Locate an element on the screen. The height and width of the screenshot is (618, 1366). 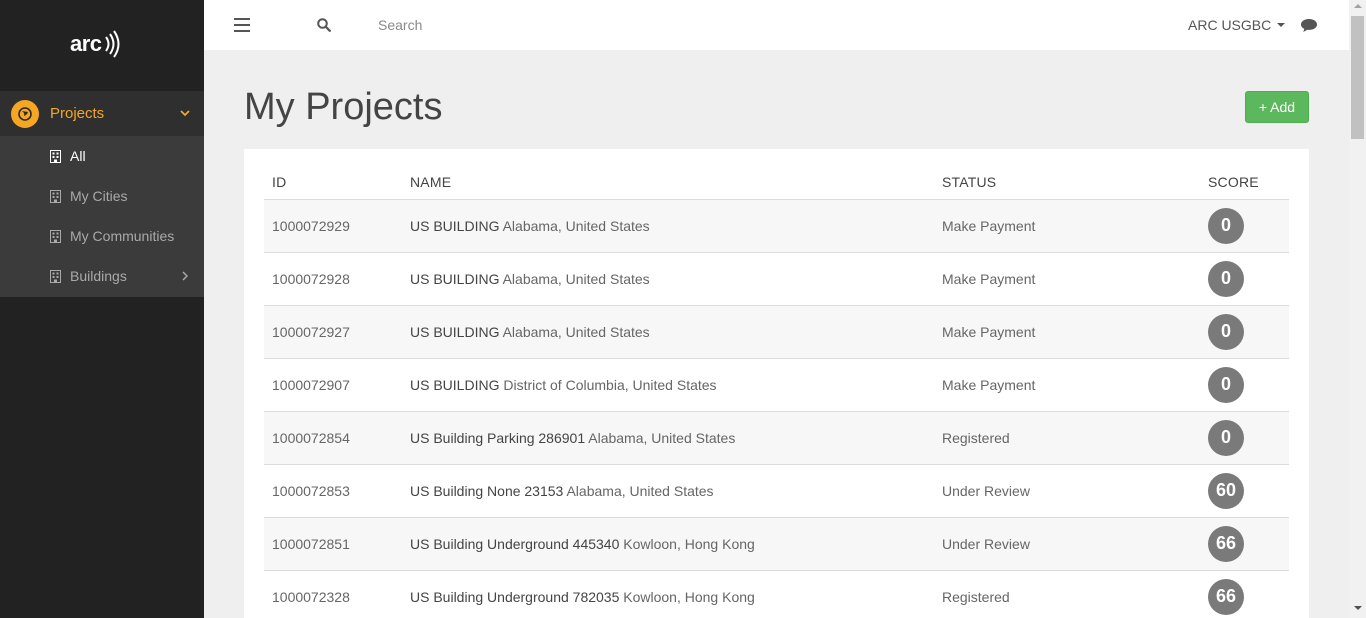
account-menu: ARC USGBC is located at coordinates (1237, 25).